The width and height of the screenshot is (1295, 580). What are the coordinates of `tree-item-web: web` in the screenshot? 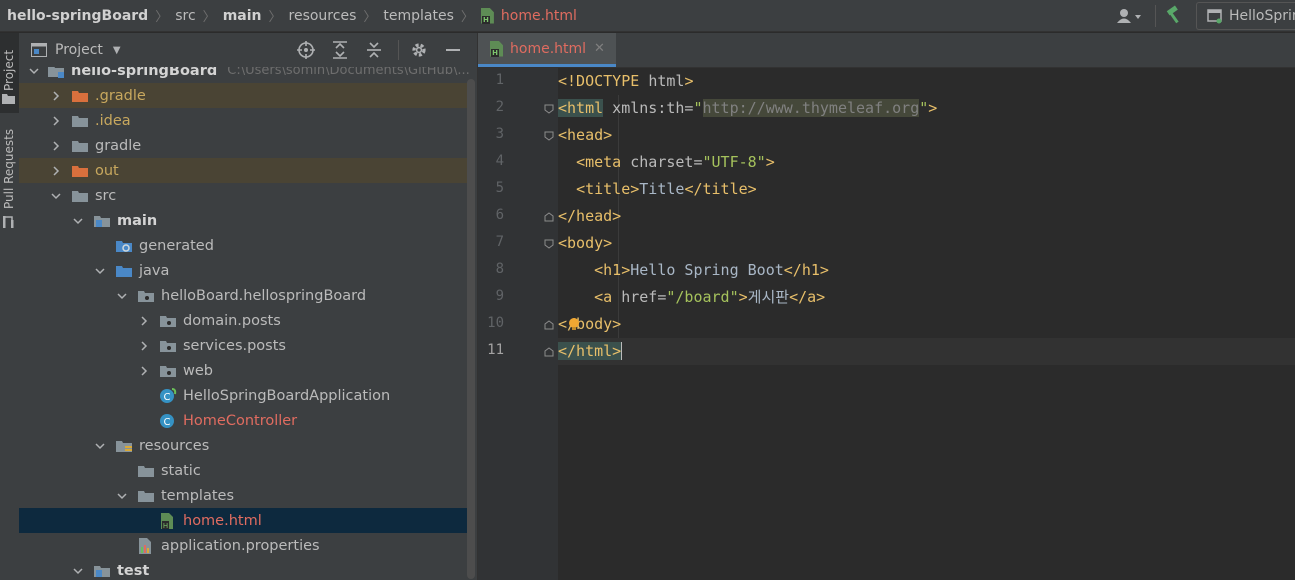 It's located at (243, 370).